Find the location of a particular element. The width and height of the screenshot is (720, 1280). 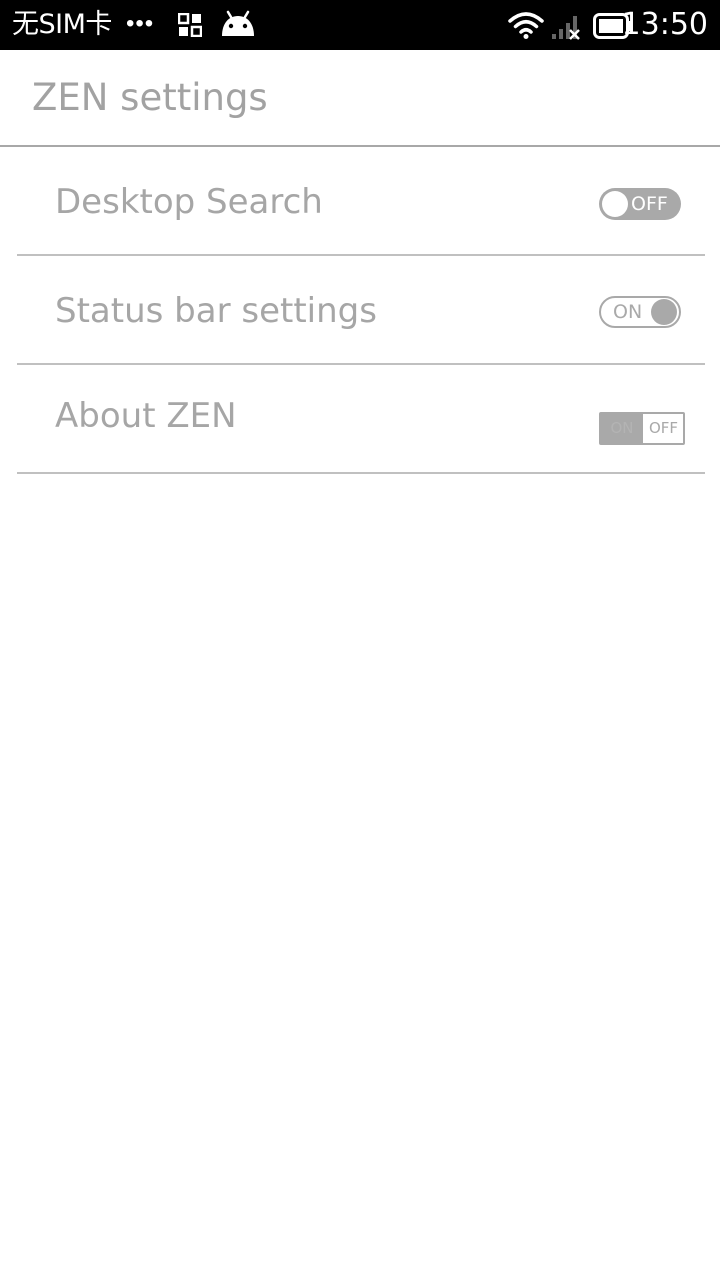

clock: 13:50 is located at coordinates (664, 24).